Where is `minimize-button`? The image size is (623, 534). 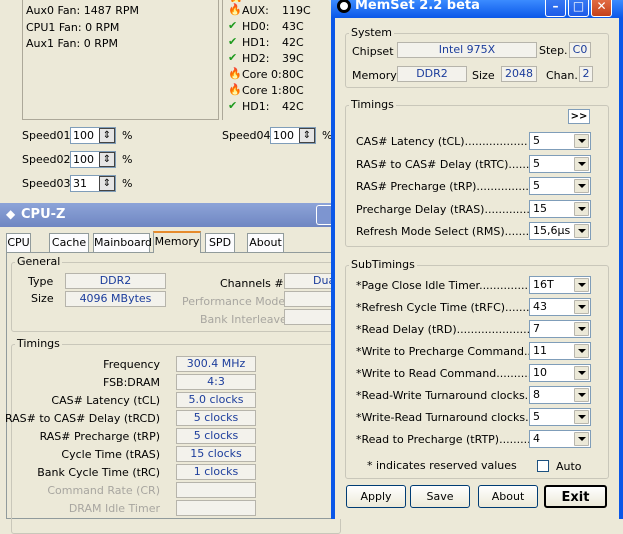
minimize-button is located at coordinates (324, 215).